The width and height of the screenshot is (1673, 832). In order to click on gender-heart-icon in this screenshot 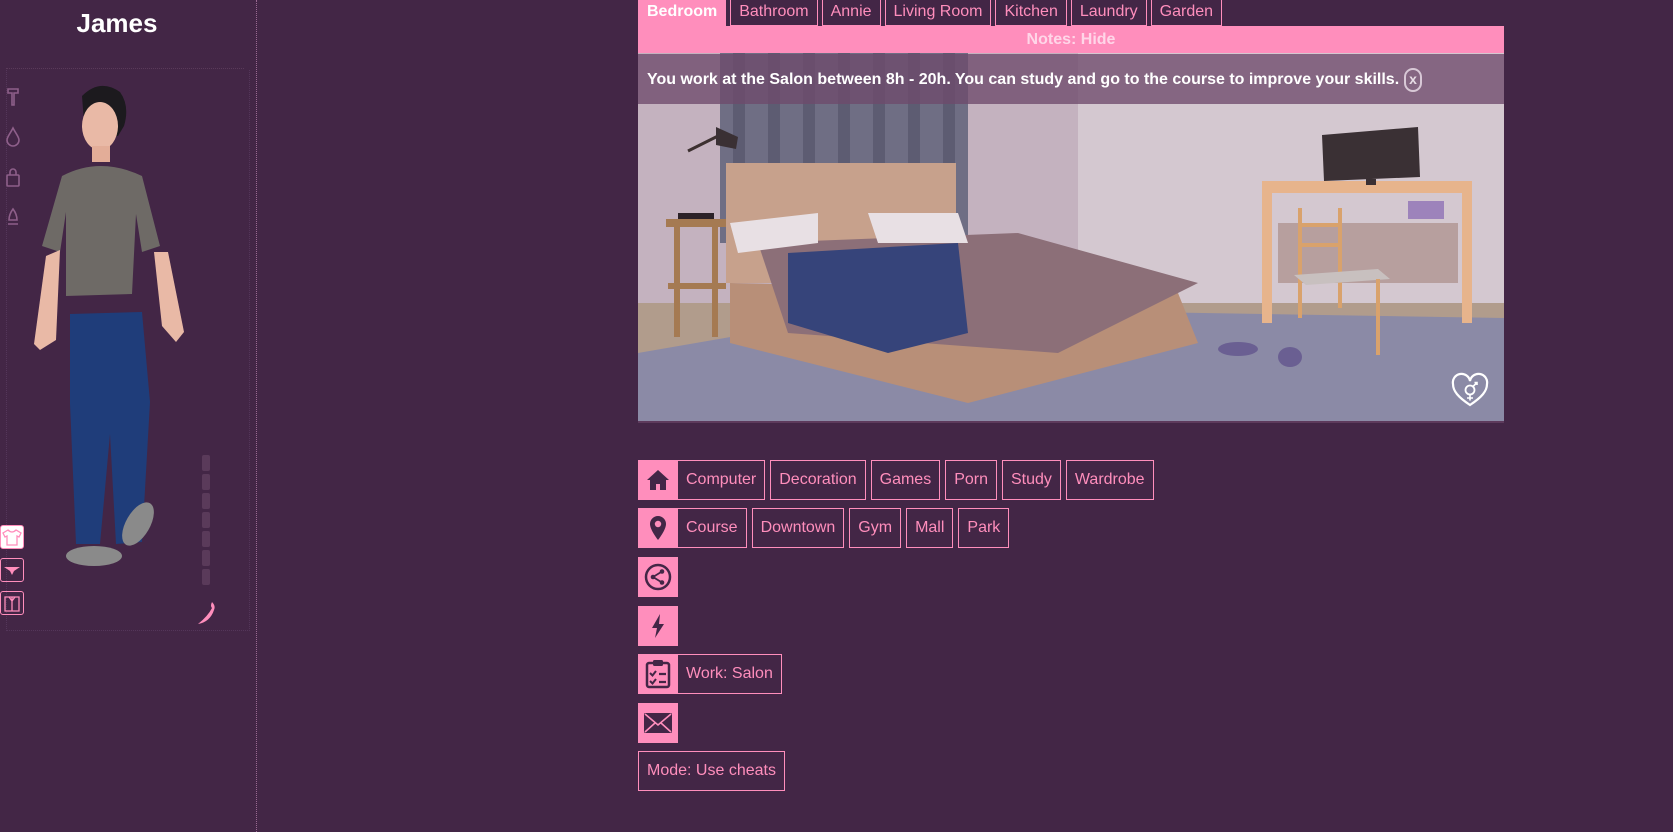, I will do `click(1470, 391)`.